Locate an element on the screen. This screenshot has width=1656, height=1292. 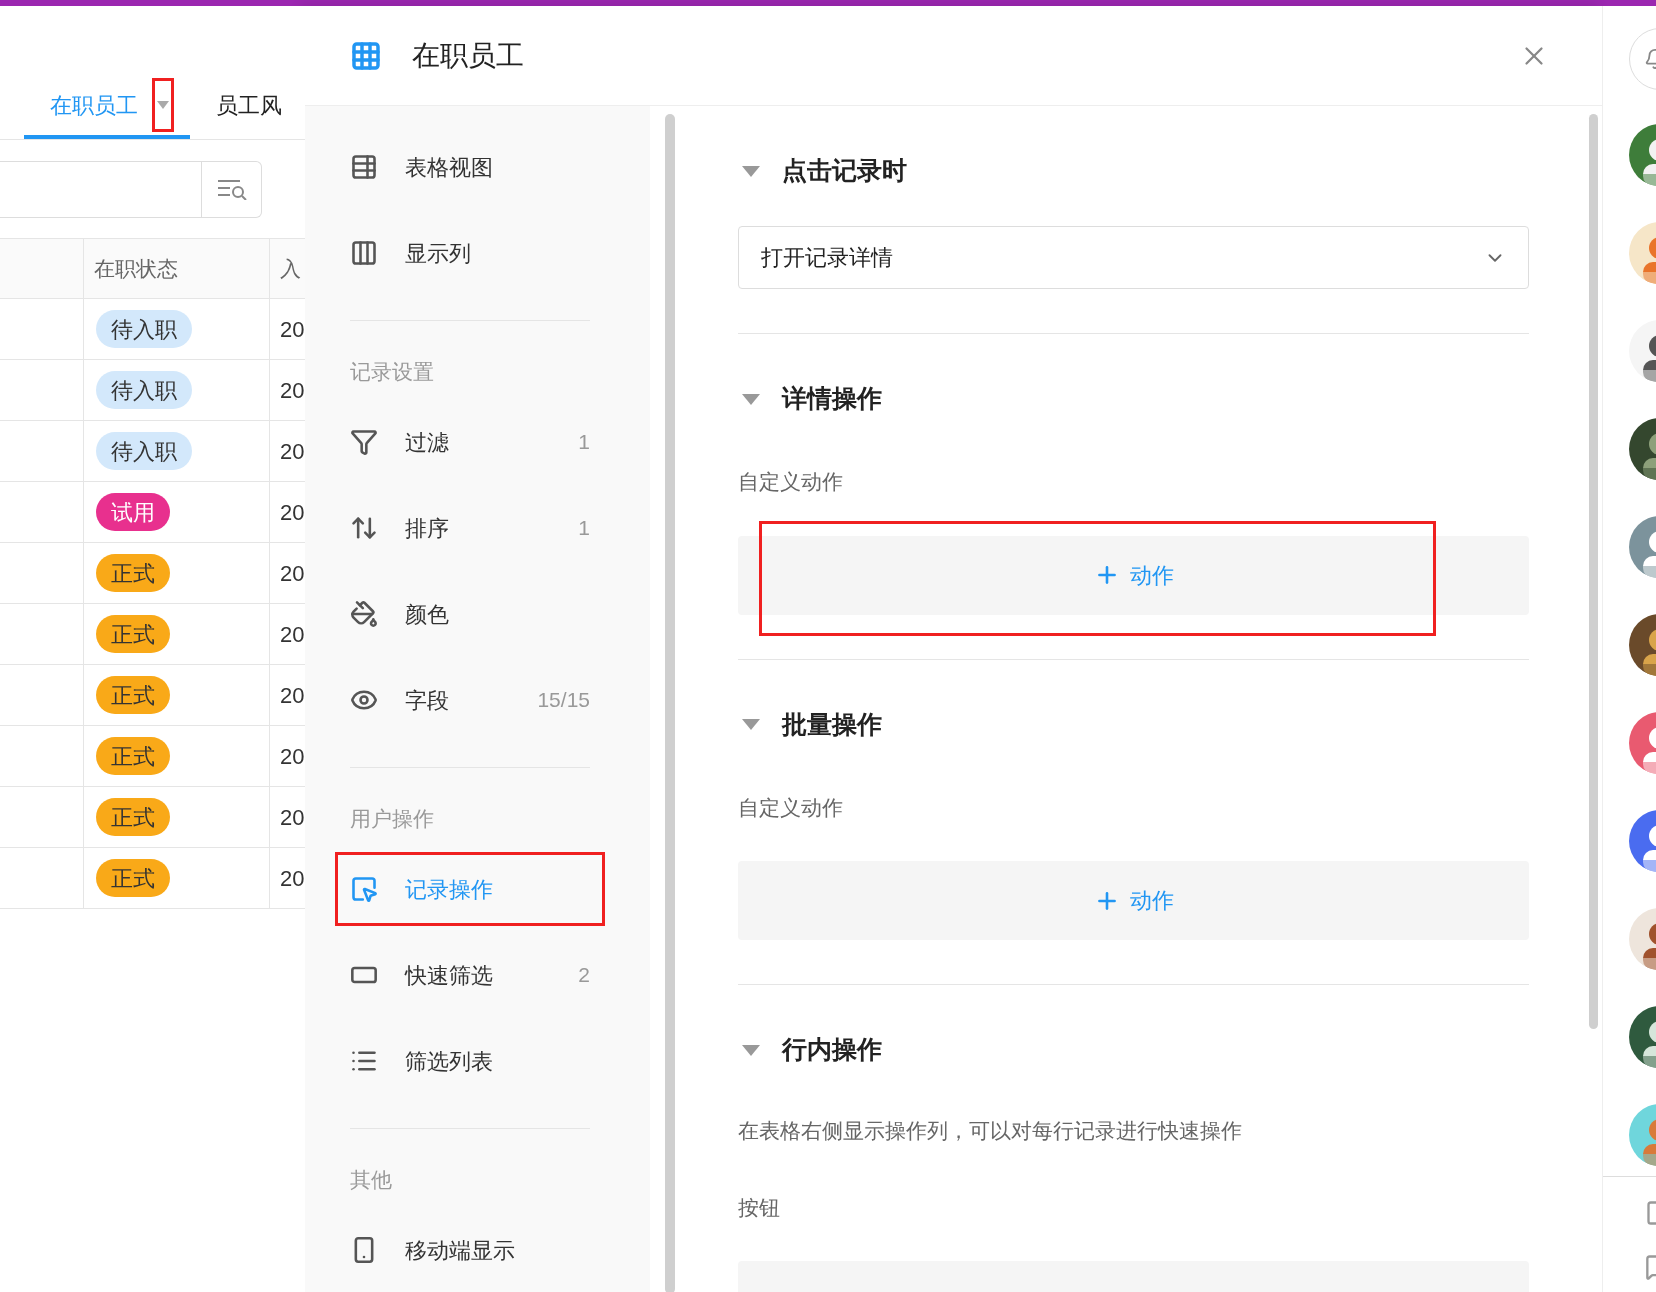
select-field: 打开记录详情 is located at coordinates (1133, 257).